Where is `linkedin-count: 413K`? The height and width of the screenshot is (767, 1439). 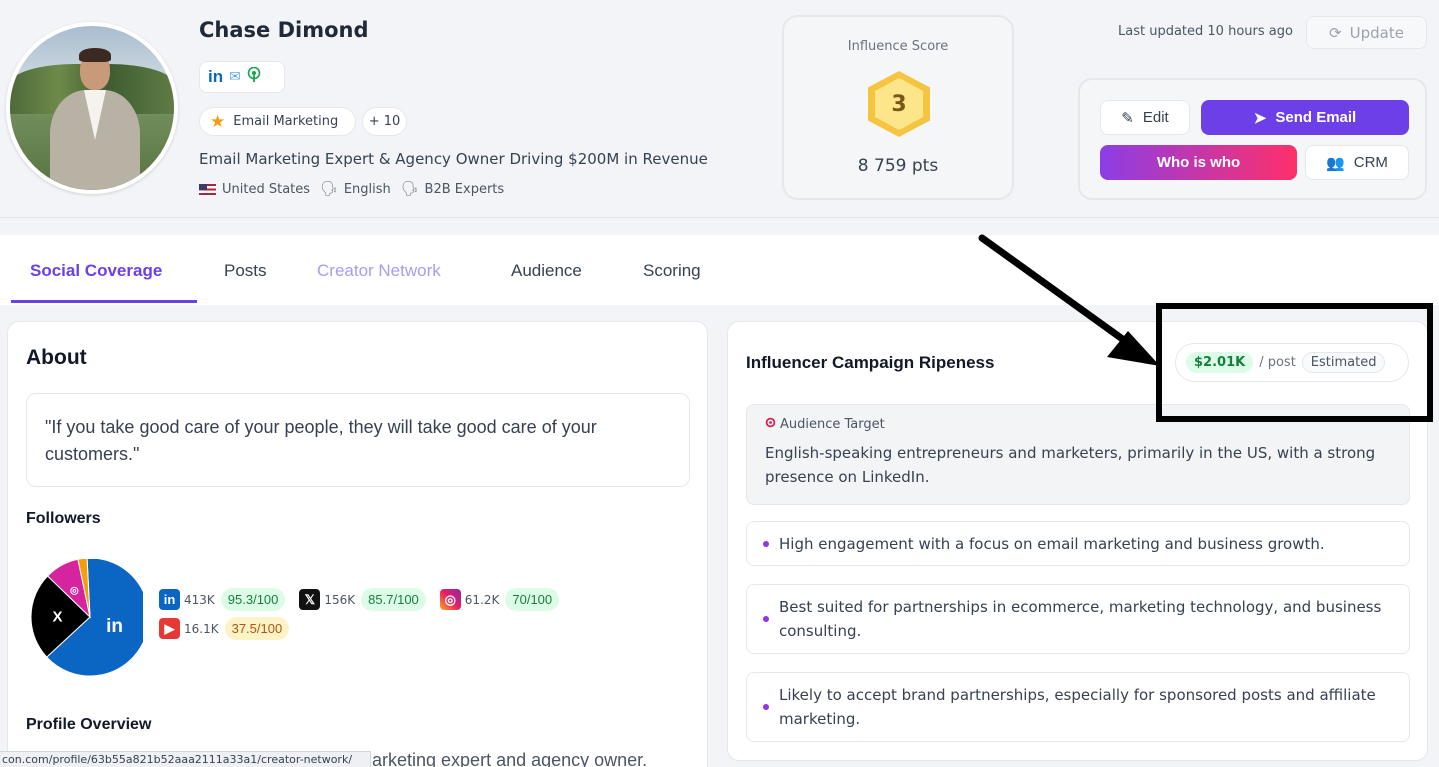 linkedin-count: 413K is located at coordinates (199, 599).